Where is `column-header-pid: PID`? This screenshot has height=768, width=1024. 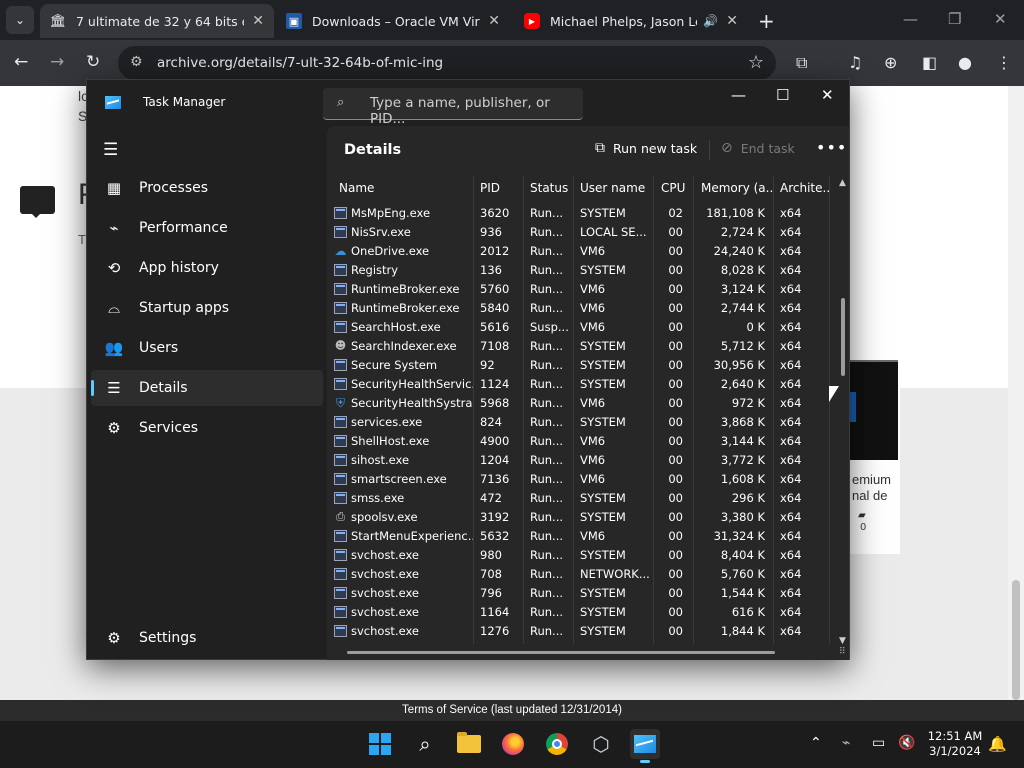
column-header-pid: PID is located at coordinates (502, 188).